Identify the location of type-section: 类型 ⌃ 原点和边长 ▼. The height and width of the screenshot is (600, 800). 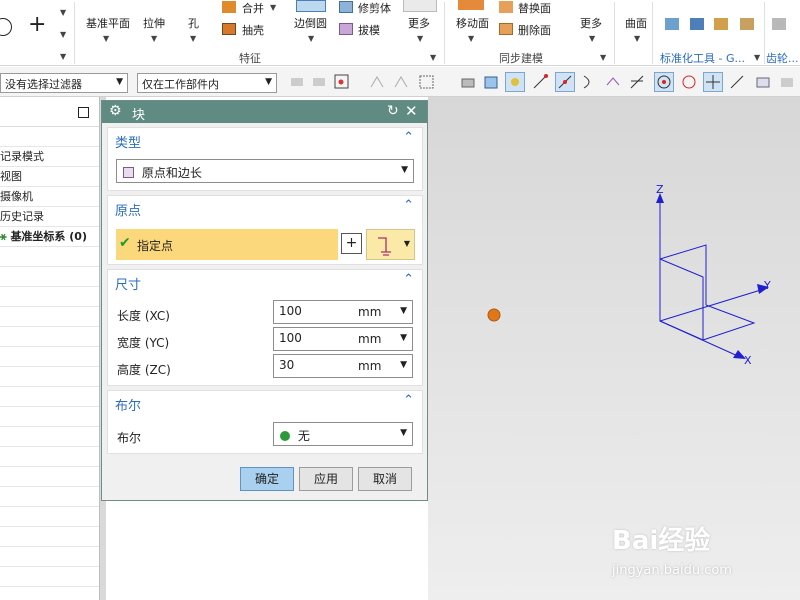
(265, 159).